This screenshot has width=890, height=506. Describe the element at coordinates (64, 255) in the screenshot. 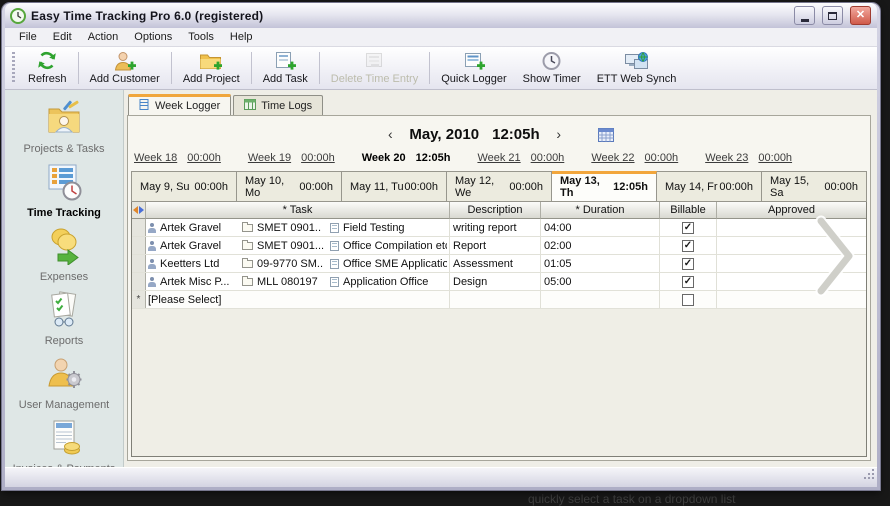

I see `sidebar-item-expenses: Expenses` at that location.